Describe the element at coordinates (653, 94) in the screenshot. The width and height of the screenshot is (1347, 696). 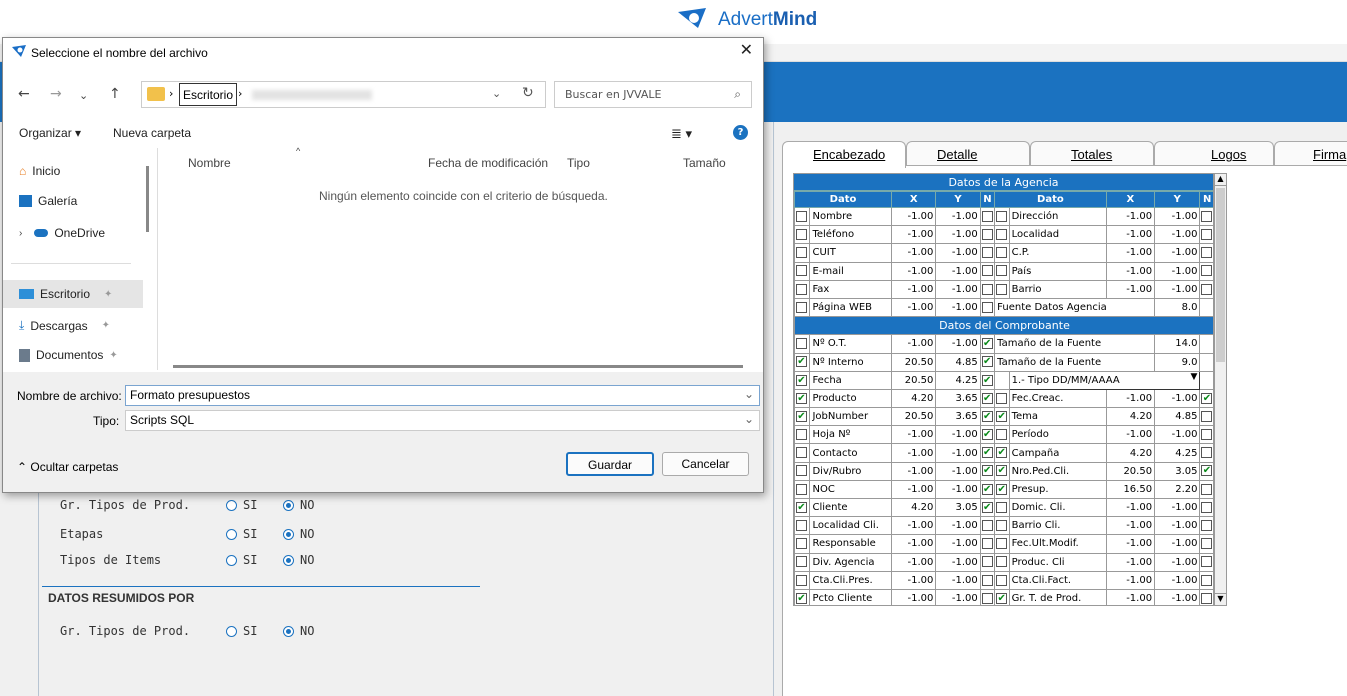
I see `search-input: Buscar en JVVALE ⌕` at that location.